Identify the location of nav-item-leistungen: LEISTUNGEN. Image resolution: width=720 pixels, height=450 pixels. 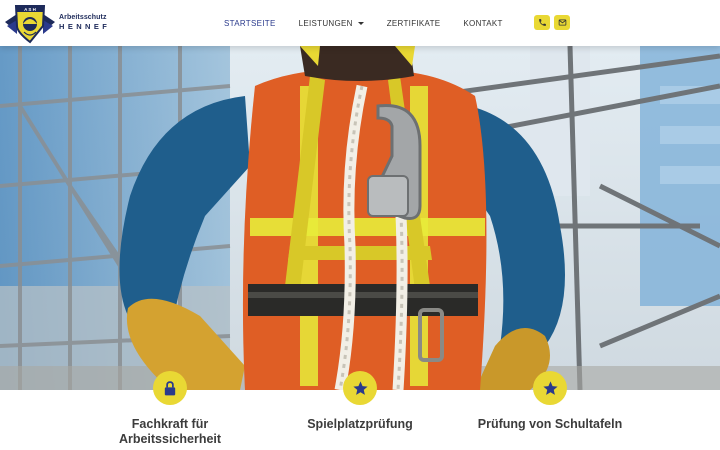
(331, 23).